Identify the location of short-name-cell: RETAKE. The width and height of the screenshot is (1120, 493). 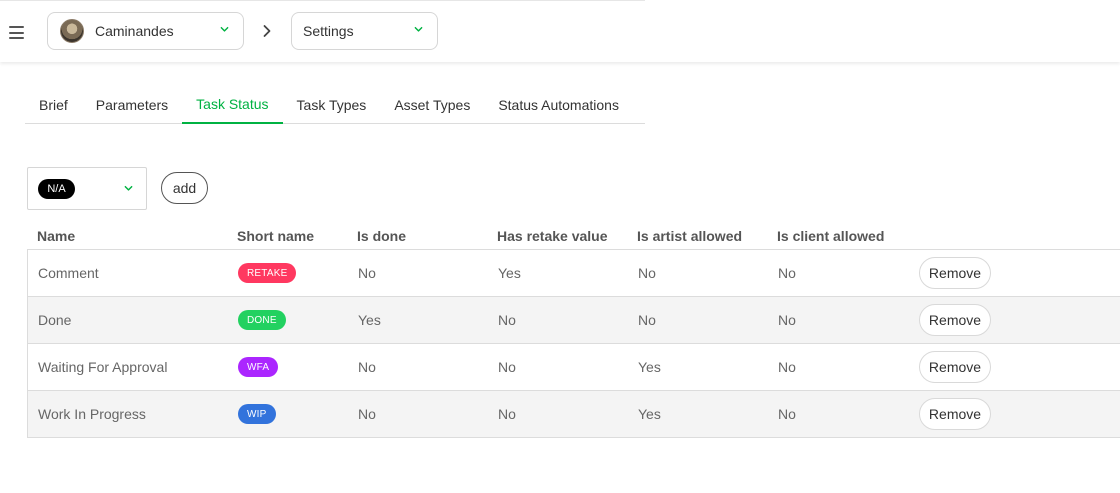
(298, 273).